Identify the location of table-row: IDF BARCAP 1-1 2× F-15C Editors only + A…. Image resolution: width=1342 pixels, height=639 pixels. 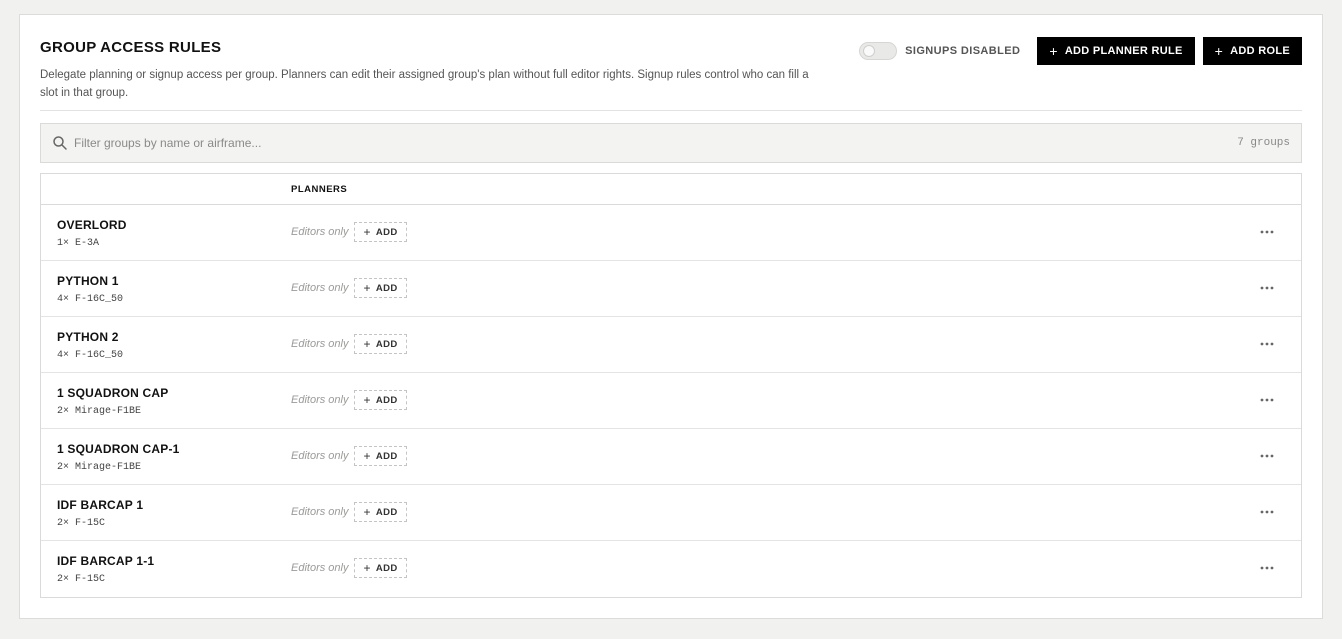
(671, 569).